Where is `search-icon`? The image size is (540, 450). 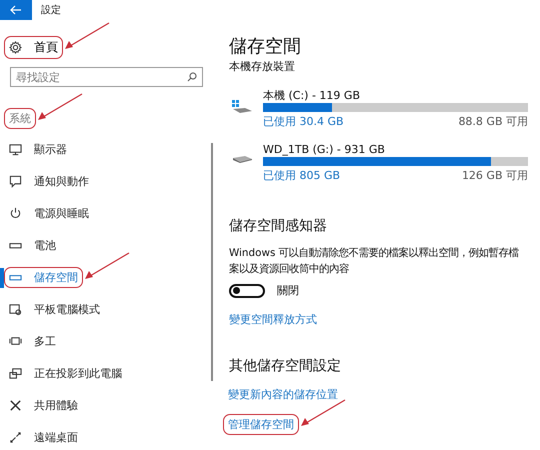 search-icon is located at coordinates (192, 77).